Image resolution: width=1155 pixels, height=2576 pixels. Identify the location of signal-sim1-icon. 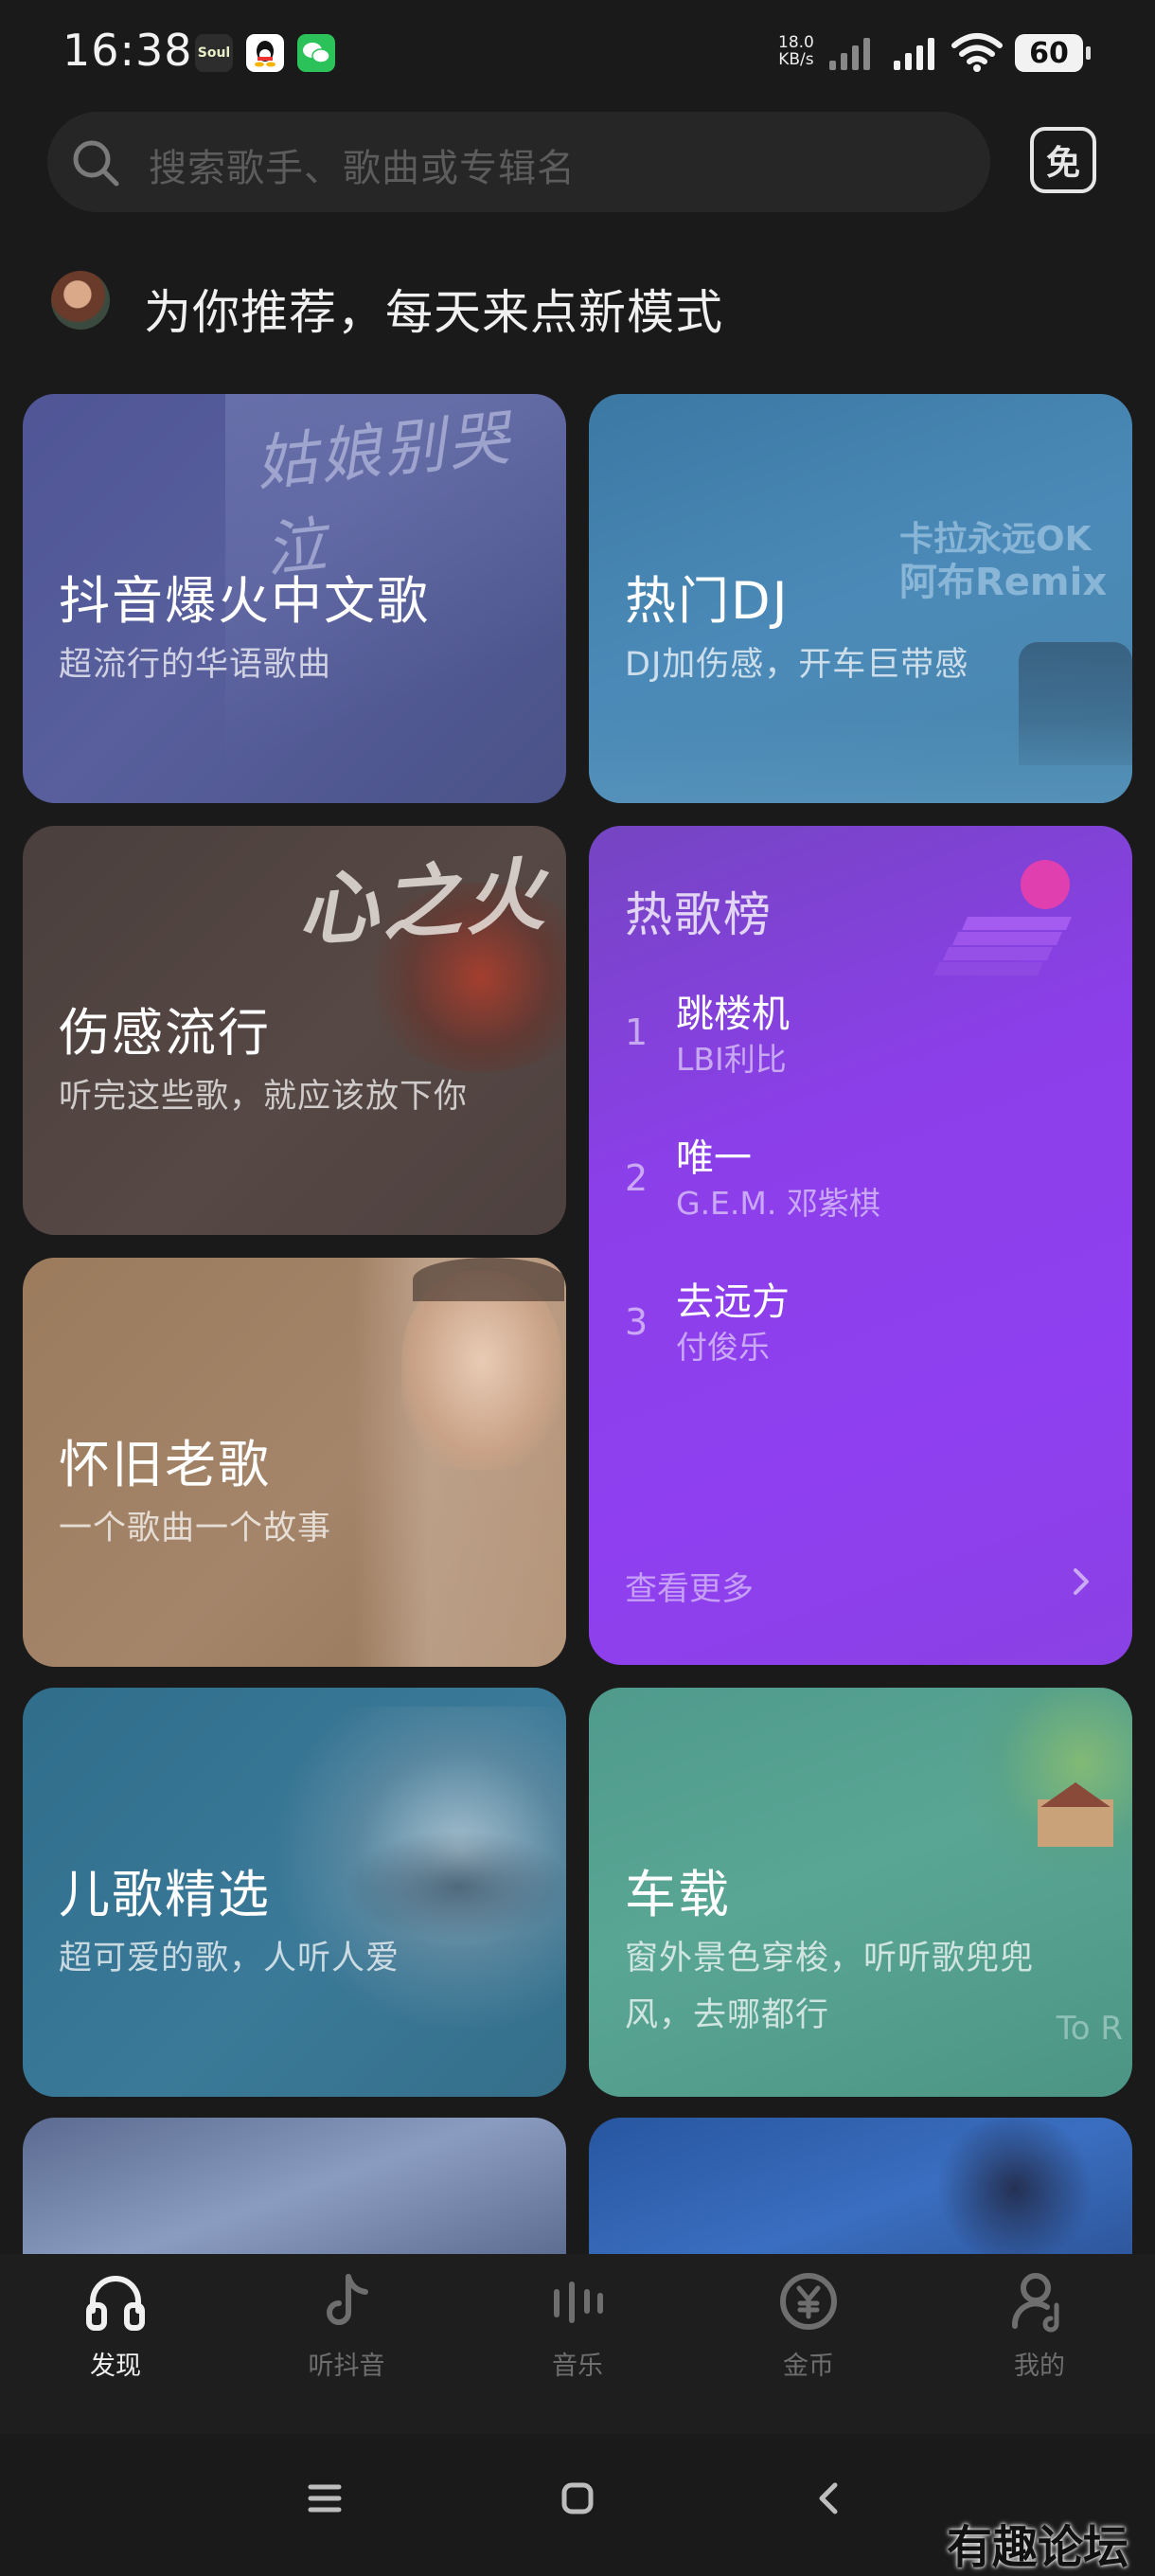
(849, 54).